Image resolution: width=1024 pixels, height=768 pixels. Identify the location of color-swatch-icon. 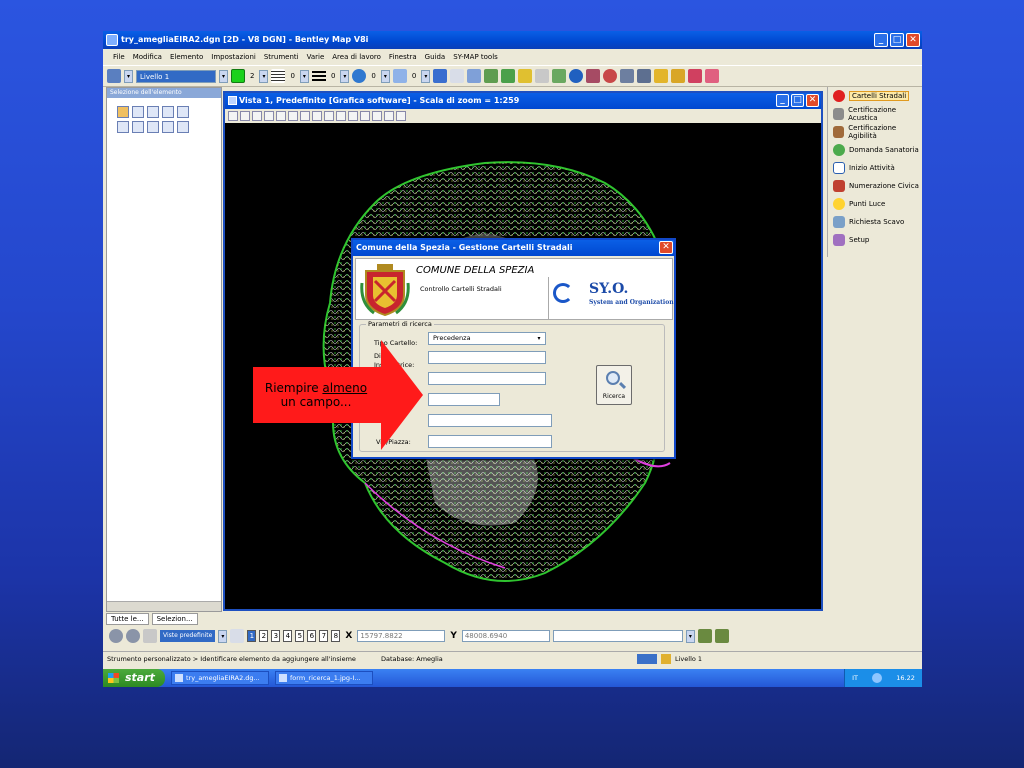
(238, 76).